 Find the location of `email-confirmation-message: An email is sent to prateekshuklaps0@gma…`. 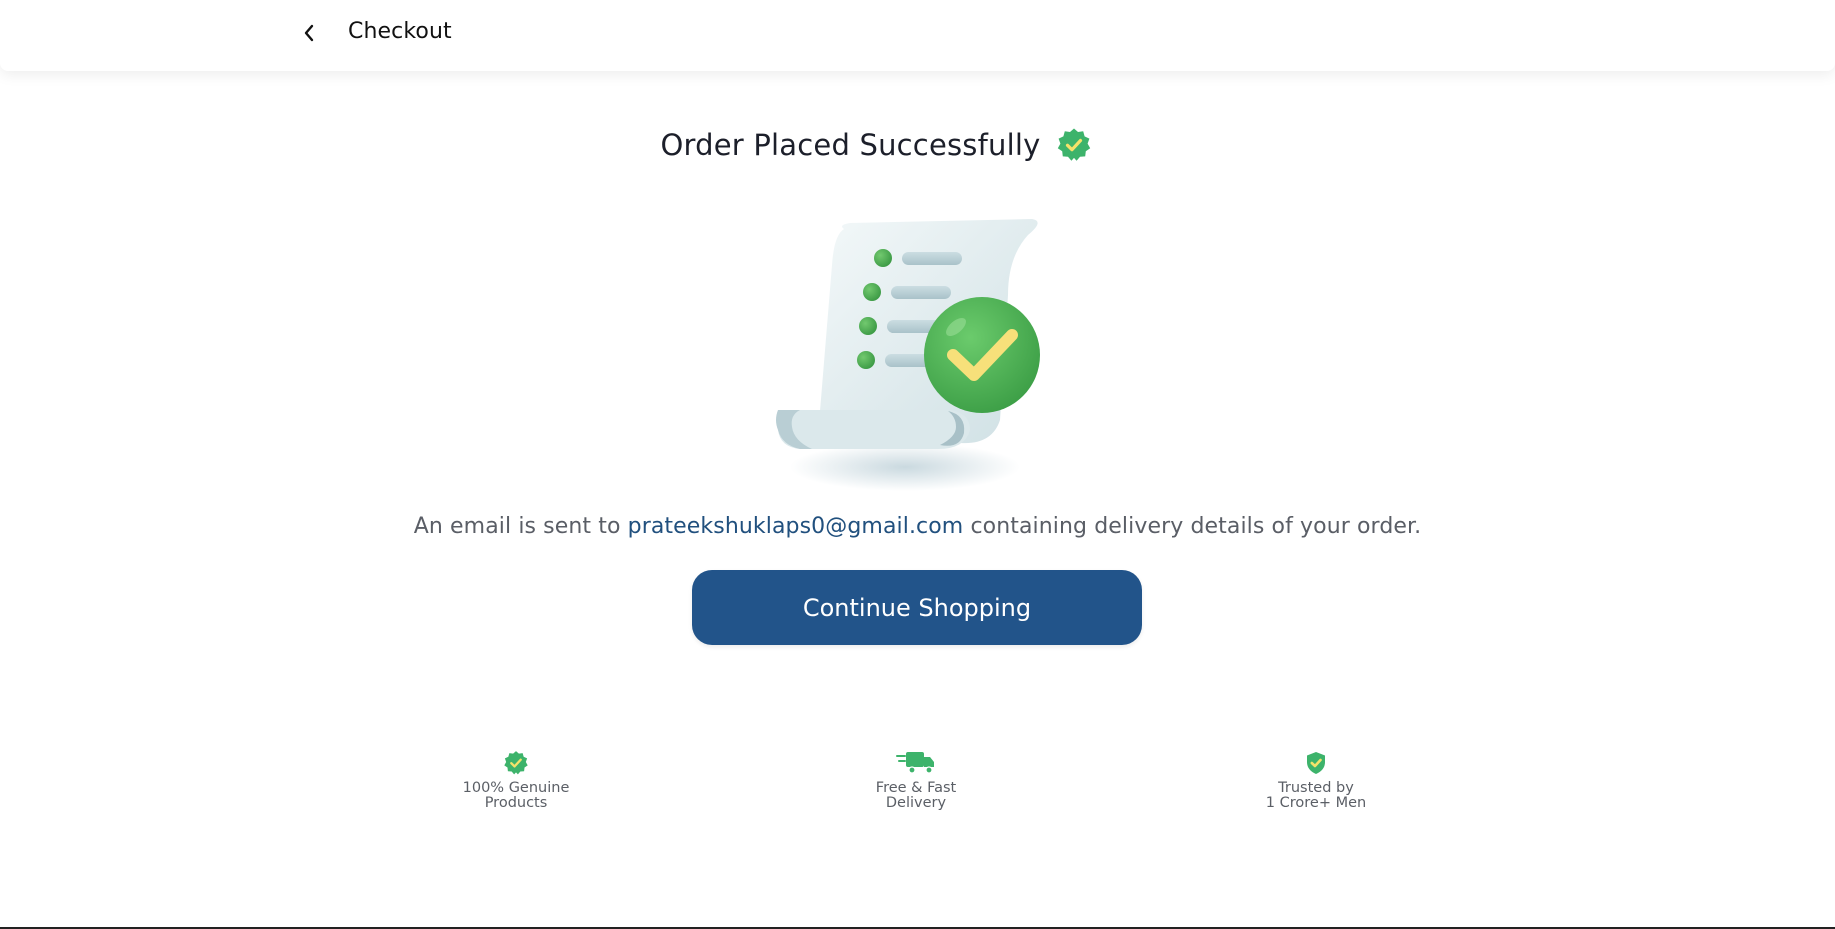

email-confirmation-message: An email is sent to prateekshuklaps0@gma… is located at coordinates (917, 526).